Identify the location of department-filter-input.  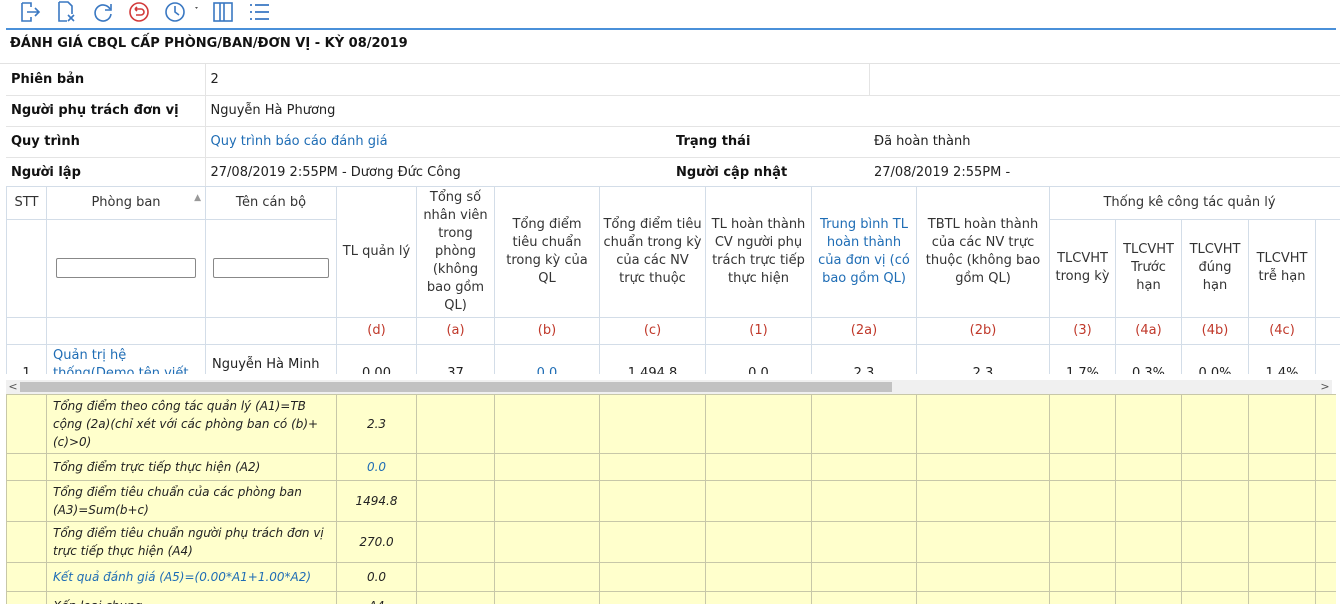
(126, 268).